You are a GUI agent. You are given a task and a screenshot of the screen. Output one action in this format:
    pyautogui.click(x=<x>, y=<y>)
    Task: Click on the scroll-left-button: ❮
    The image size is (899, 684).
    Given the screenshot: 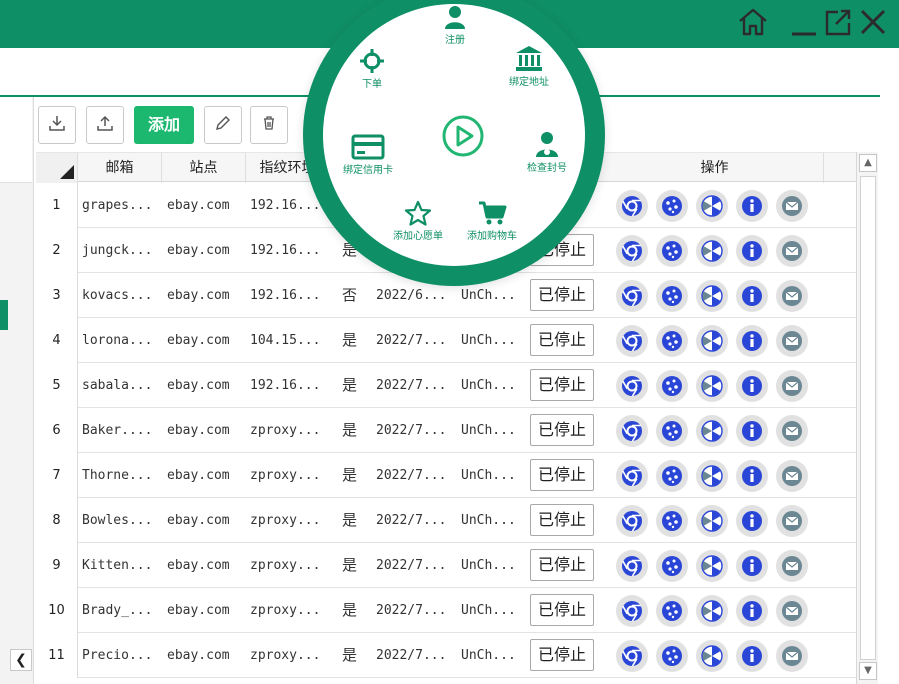 What is the action you would take?
    pyautogui.click(x=21, y=660)
    